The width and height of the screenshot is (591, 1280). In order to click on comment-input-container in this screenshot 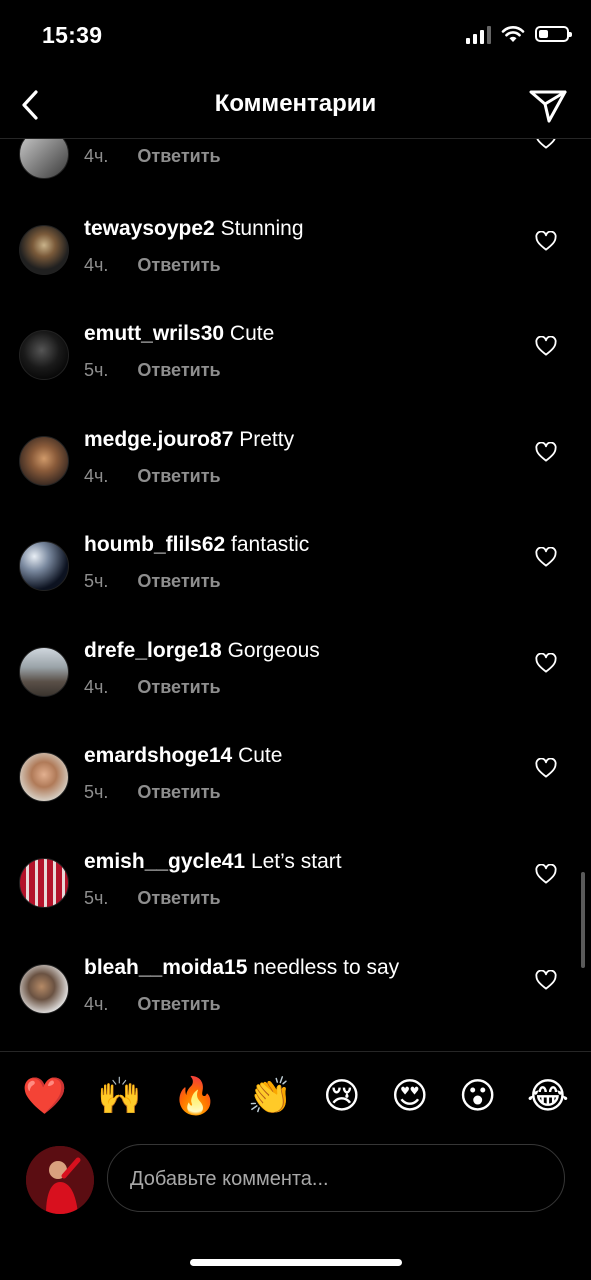, I will do `click(336, 1178)`.